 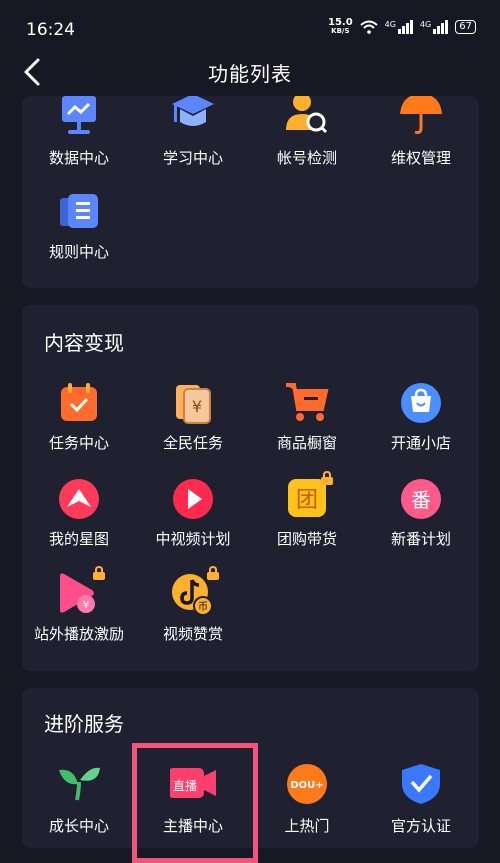 What do you see at coordinates (79, 119) in the screenshot?
I see `data-chart-icon` at bounding box center [79, 119].